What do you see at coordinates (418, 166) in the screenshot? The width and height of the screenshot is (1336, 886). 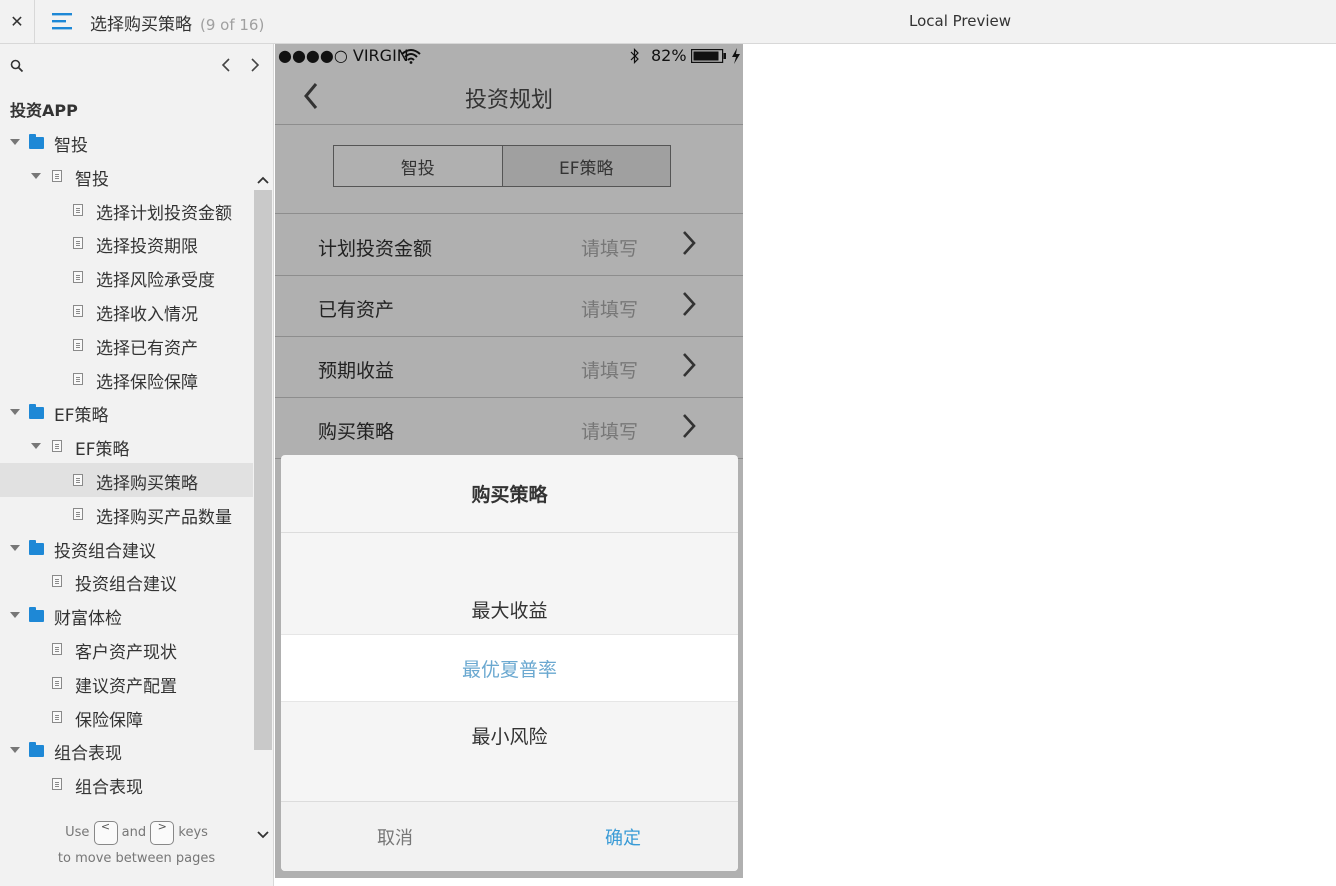 I see `segment-zhitou: 智投` at bounding box center [418, 166].